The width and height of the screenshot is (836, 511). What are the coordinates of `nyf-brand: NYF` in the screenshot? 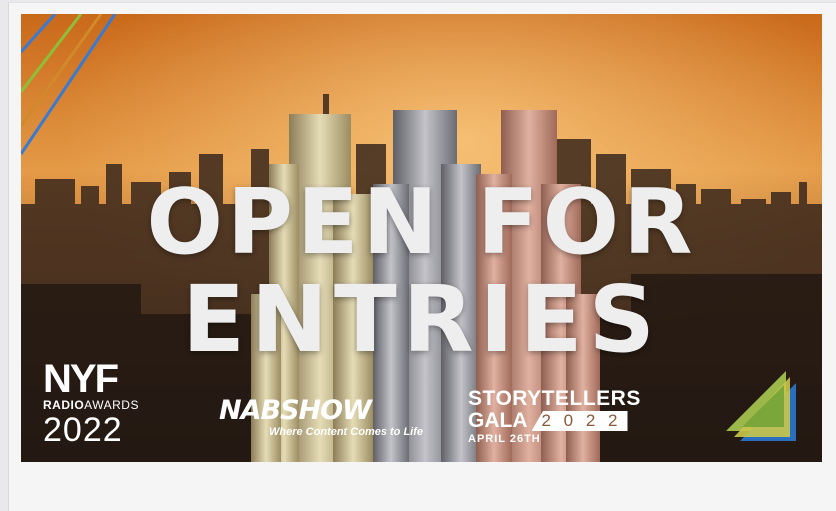 It's located at (81, 379).